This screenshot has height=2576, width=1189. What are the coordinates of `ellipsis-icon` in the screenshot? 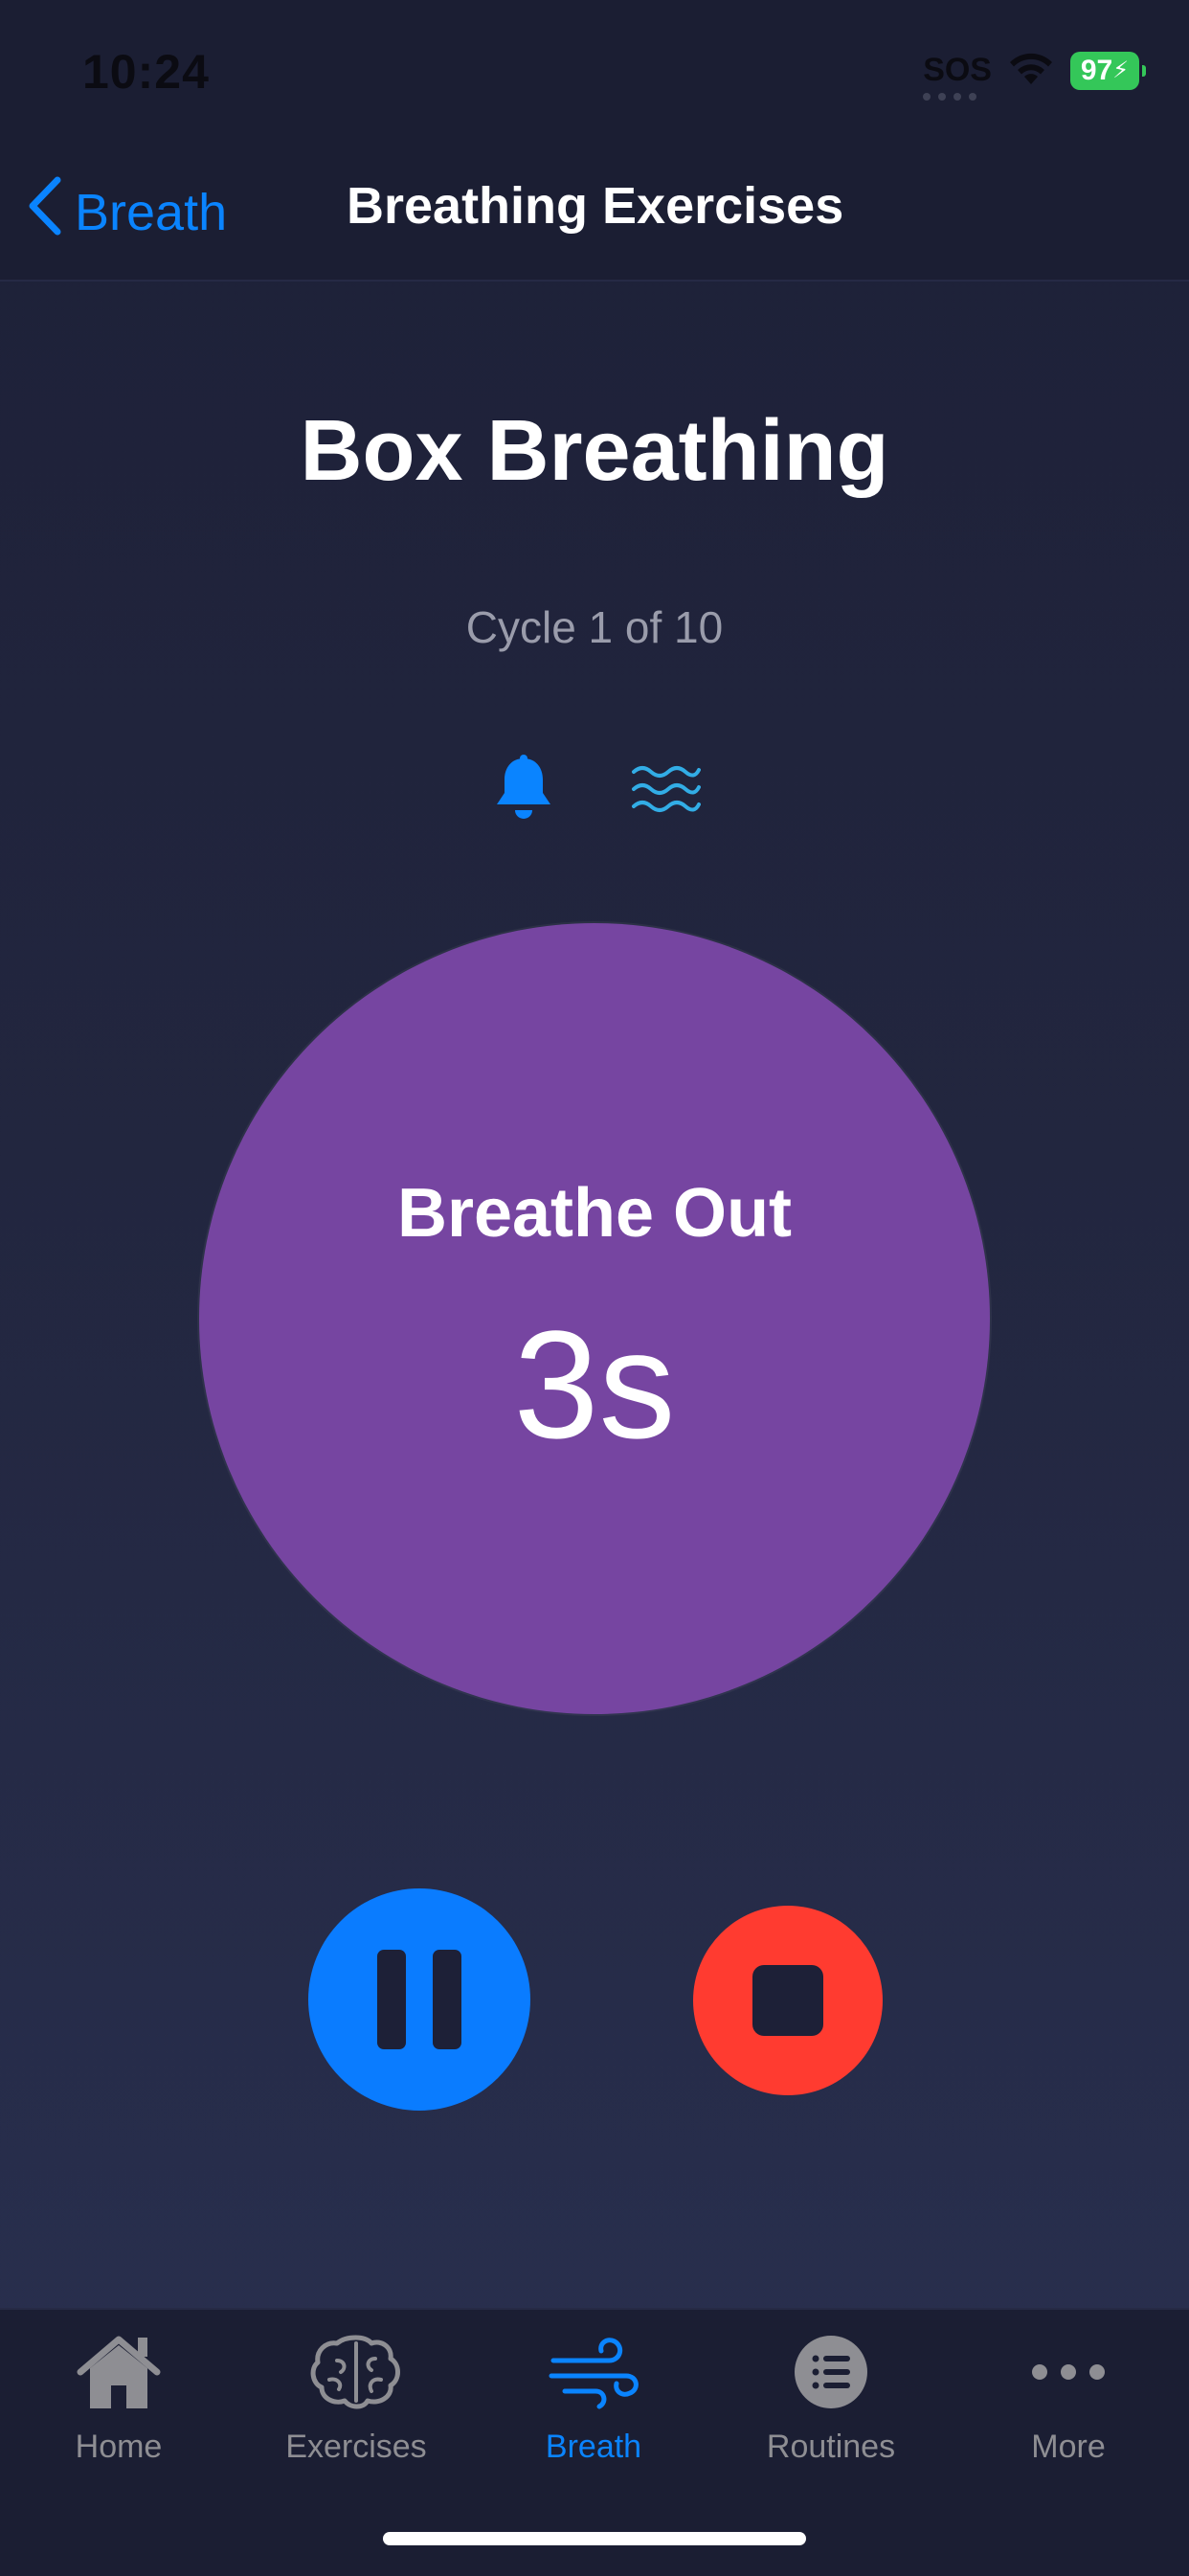 It's located at (1068, 2372).